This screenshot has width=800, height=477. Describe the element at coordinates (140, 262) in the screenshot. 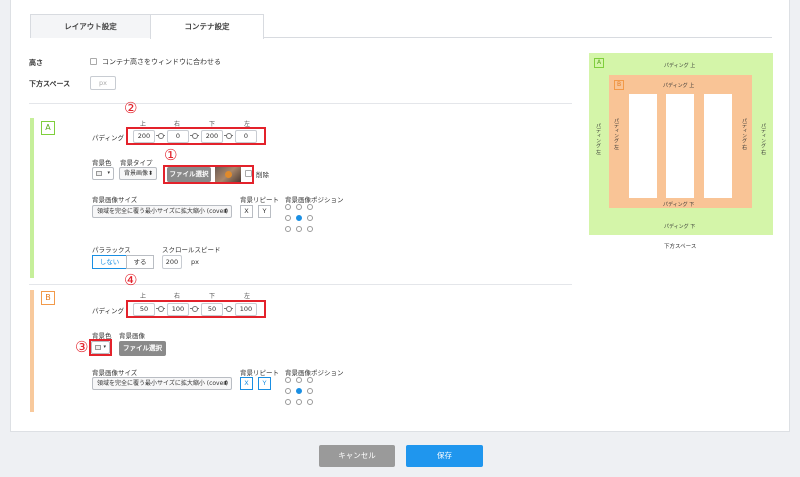

I see `parallax-on-button: する` at that location.